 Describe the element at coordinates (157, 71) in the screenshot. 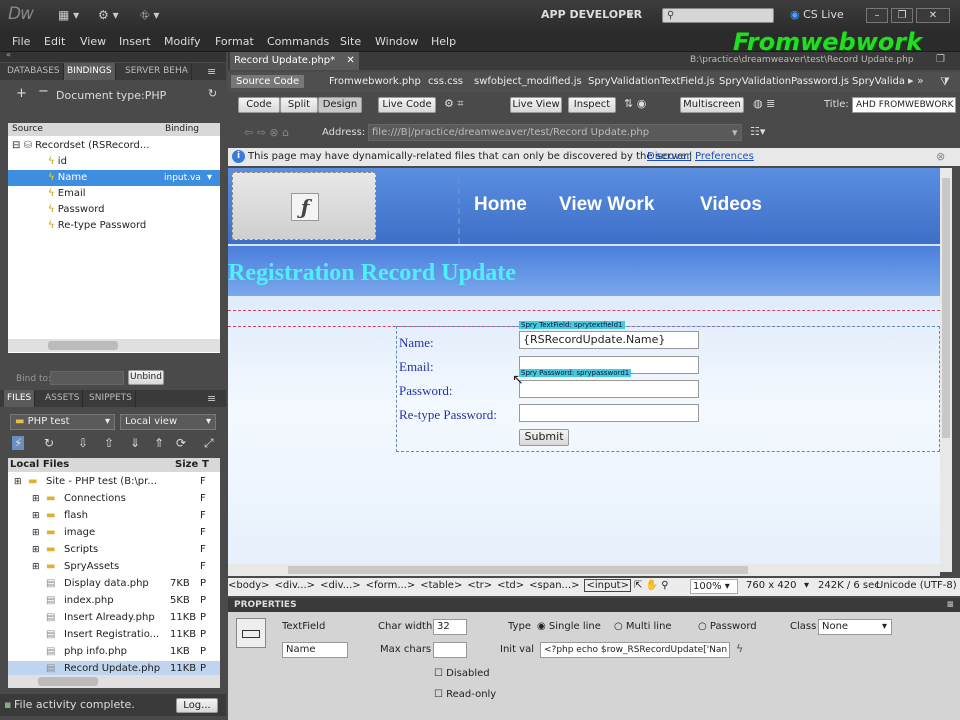

I see `tab-server-behaviors: SERVER BEHA` at that location.